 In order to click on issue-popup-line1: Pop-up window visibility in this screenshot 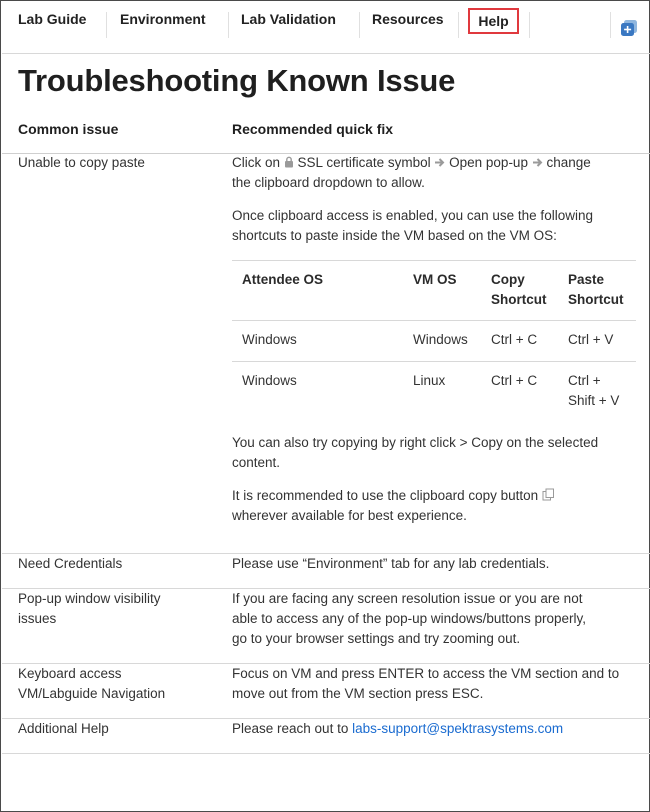, I will do `click(89, 598)`.